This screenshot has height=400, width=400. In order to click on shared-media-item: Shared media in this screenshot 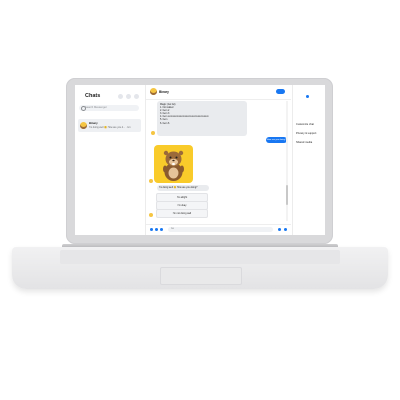, I will do `click(304, 142)`.